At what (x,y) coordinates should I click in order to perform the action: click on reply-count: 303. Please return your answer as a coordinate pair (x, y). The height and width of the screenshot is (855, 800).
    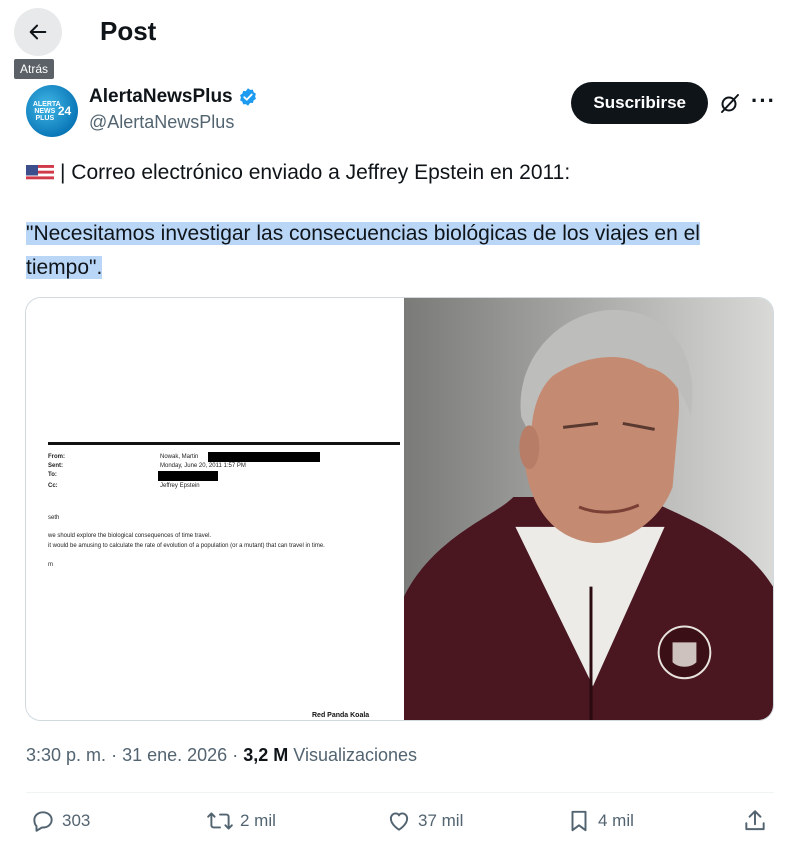
    Looking at the image, I should click on (76, 820).